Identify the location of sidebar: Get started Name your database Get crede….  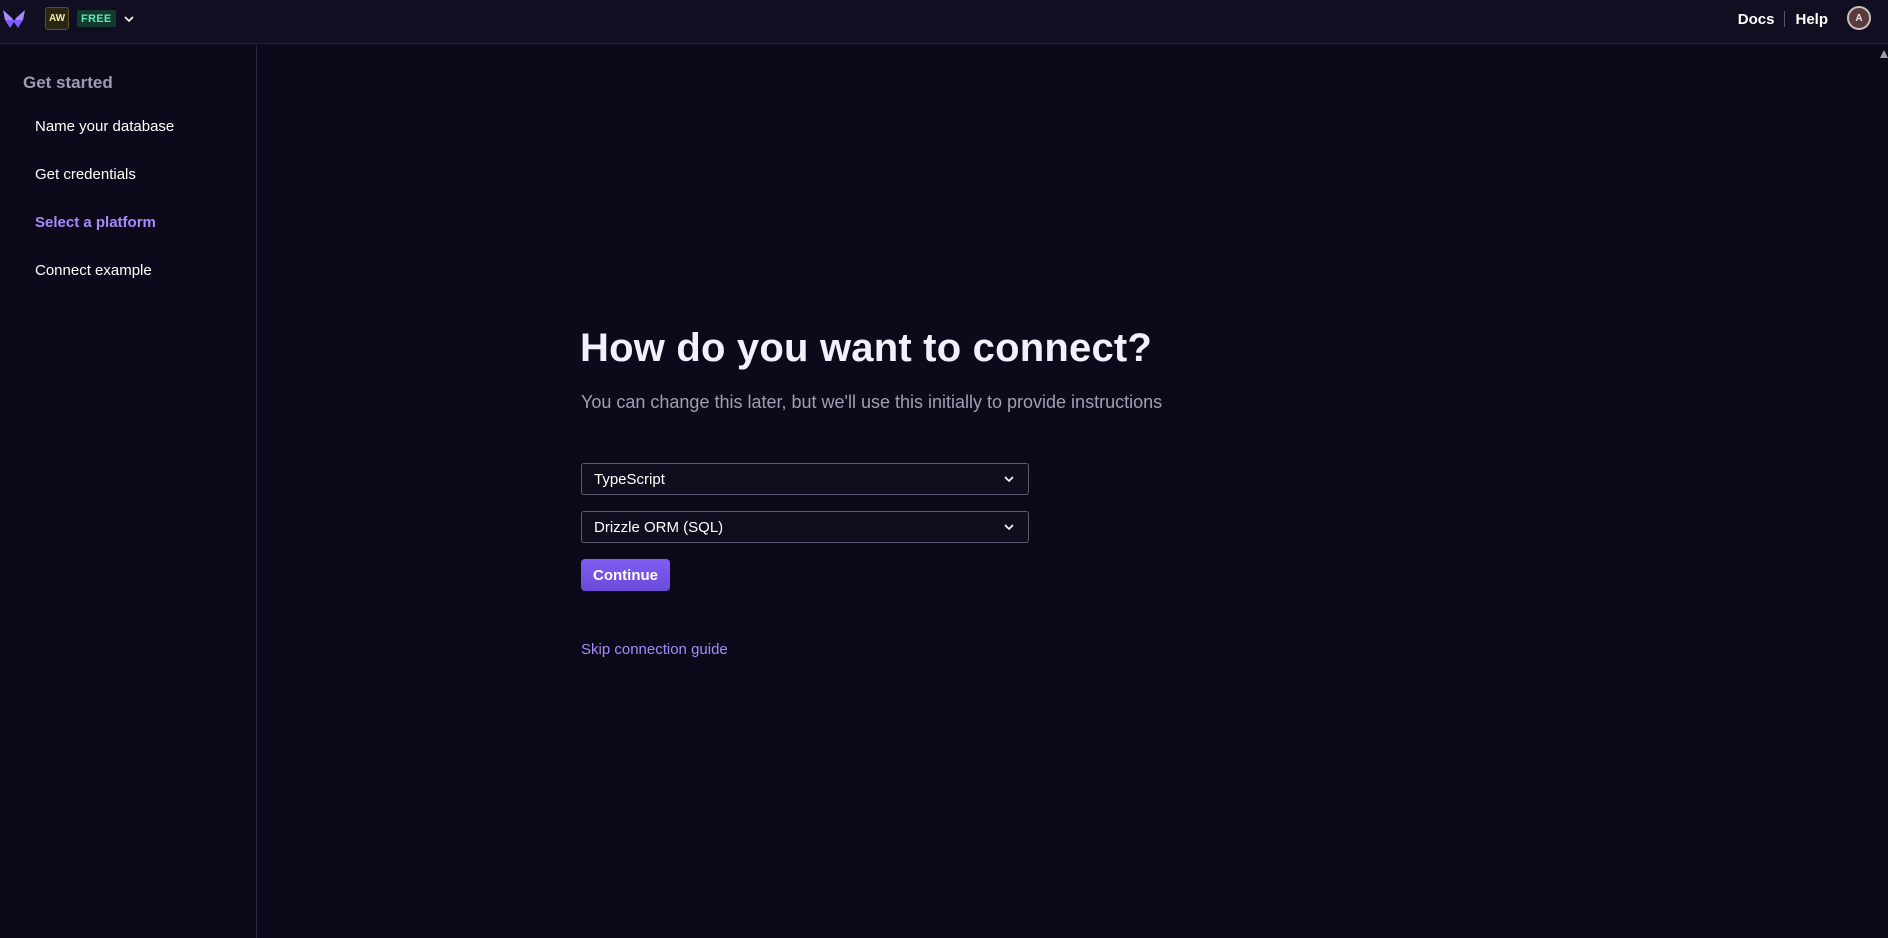
(128, 491).